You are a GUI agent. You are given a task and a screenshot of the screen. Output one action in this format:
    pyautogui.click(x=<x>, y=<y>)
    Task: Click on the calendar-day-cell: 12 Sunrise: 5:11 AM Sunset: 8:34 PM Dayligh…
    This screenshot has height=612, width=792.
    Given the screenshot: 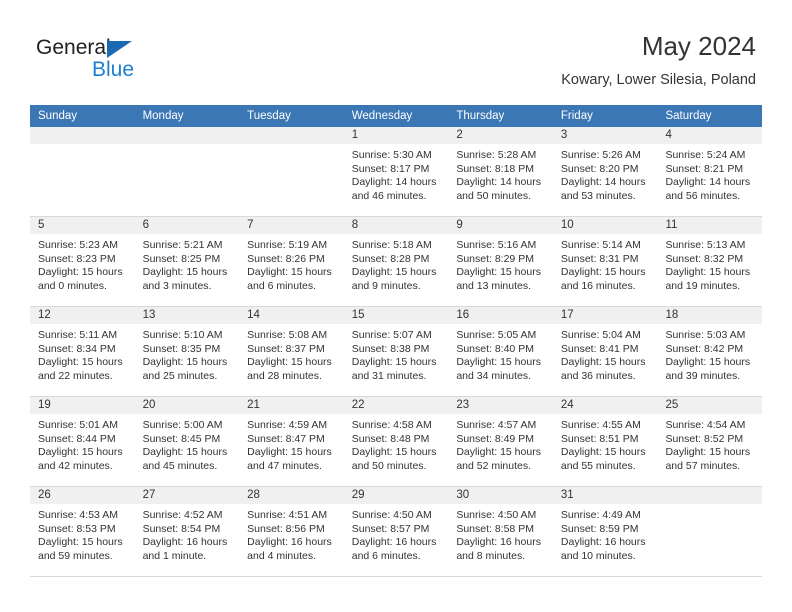 What is the action you would take?
    pyautogui.click(x=82, y=351)
    